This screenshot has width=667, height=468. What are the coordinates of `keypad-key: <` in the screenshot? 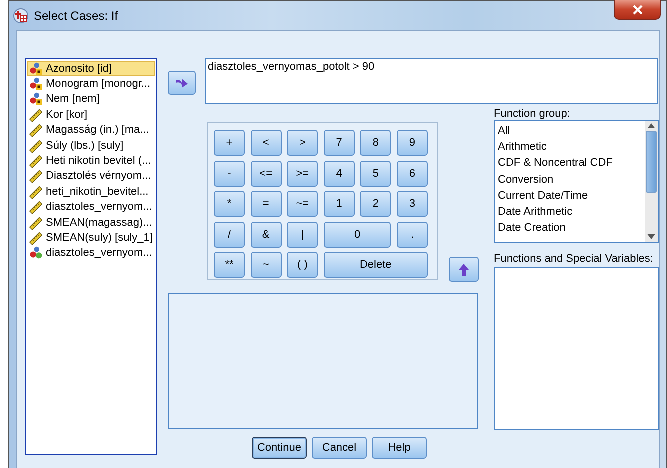 It's located at (266, 143).